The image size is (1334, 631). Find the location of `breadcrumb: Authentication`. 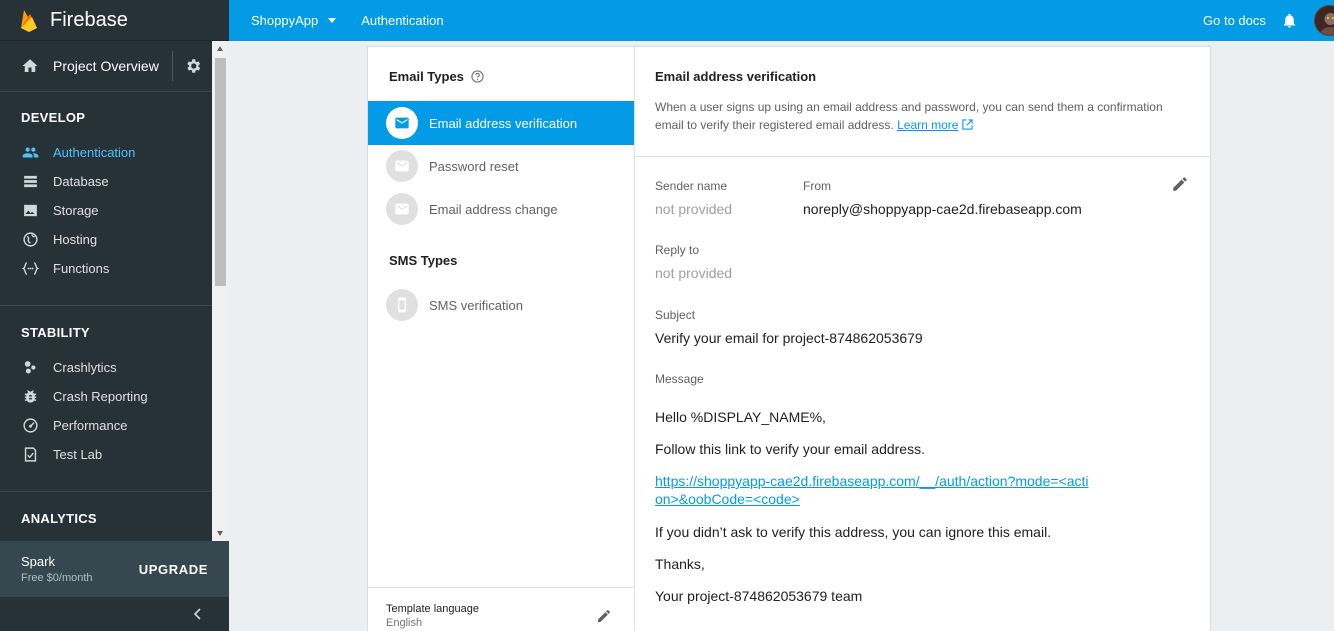

breadcrumb: Authentication is located at coordinates (402, 20).